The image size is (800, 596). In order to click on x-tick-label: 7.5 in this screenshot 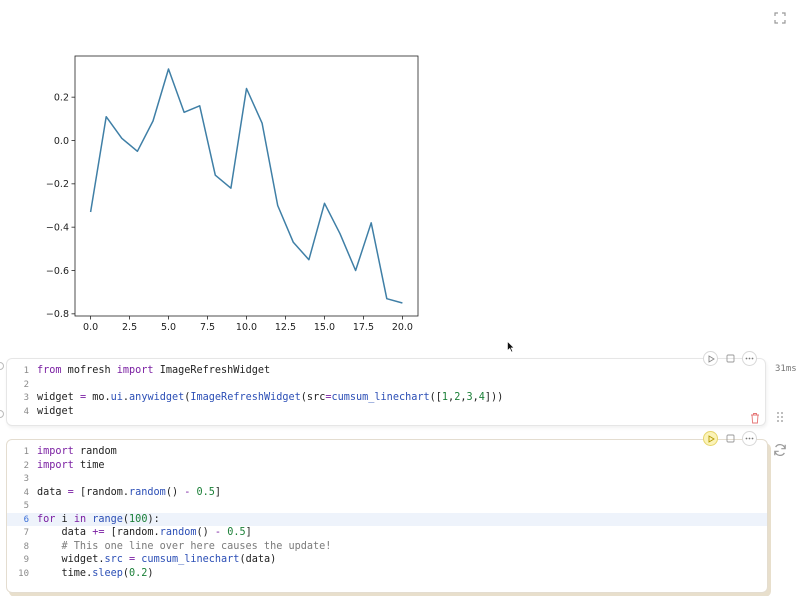, I will do `click(207, 327)`.